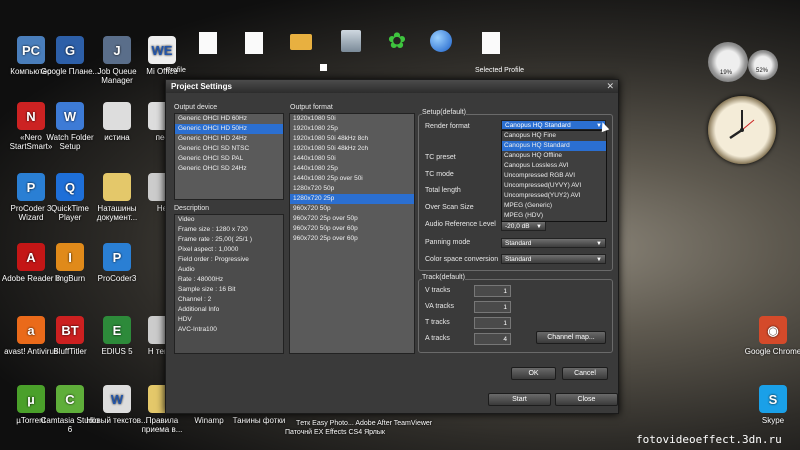 The width and height of the screenshot is (800, 450). I want to click on tc-mode-label: TC mode, so click(439, 174).